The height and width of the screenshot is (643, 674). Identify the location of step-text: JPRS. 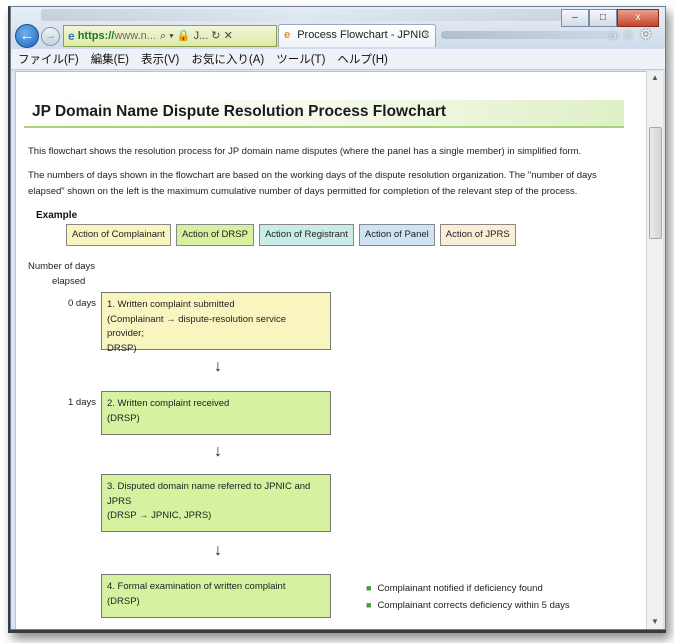
(119, 501).